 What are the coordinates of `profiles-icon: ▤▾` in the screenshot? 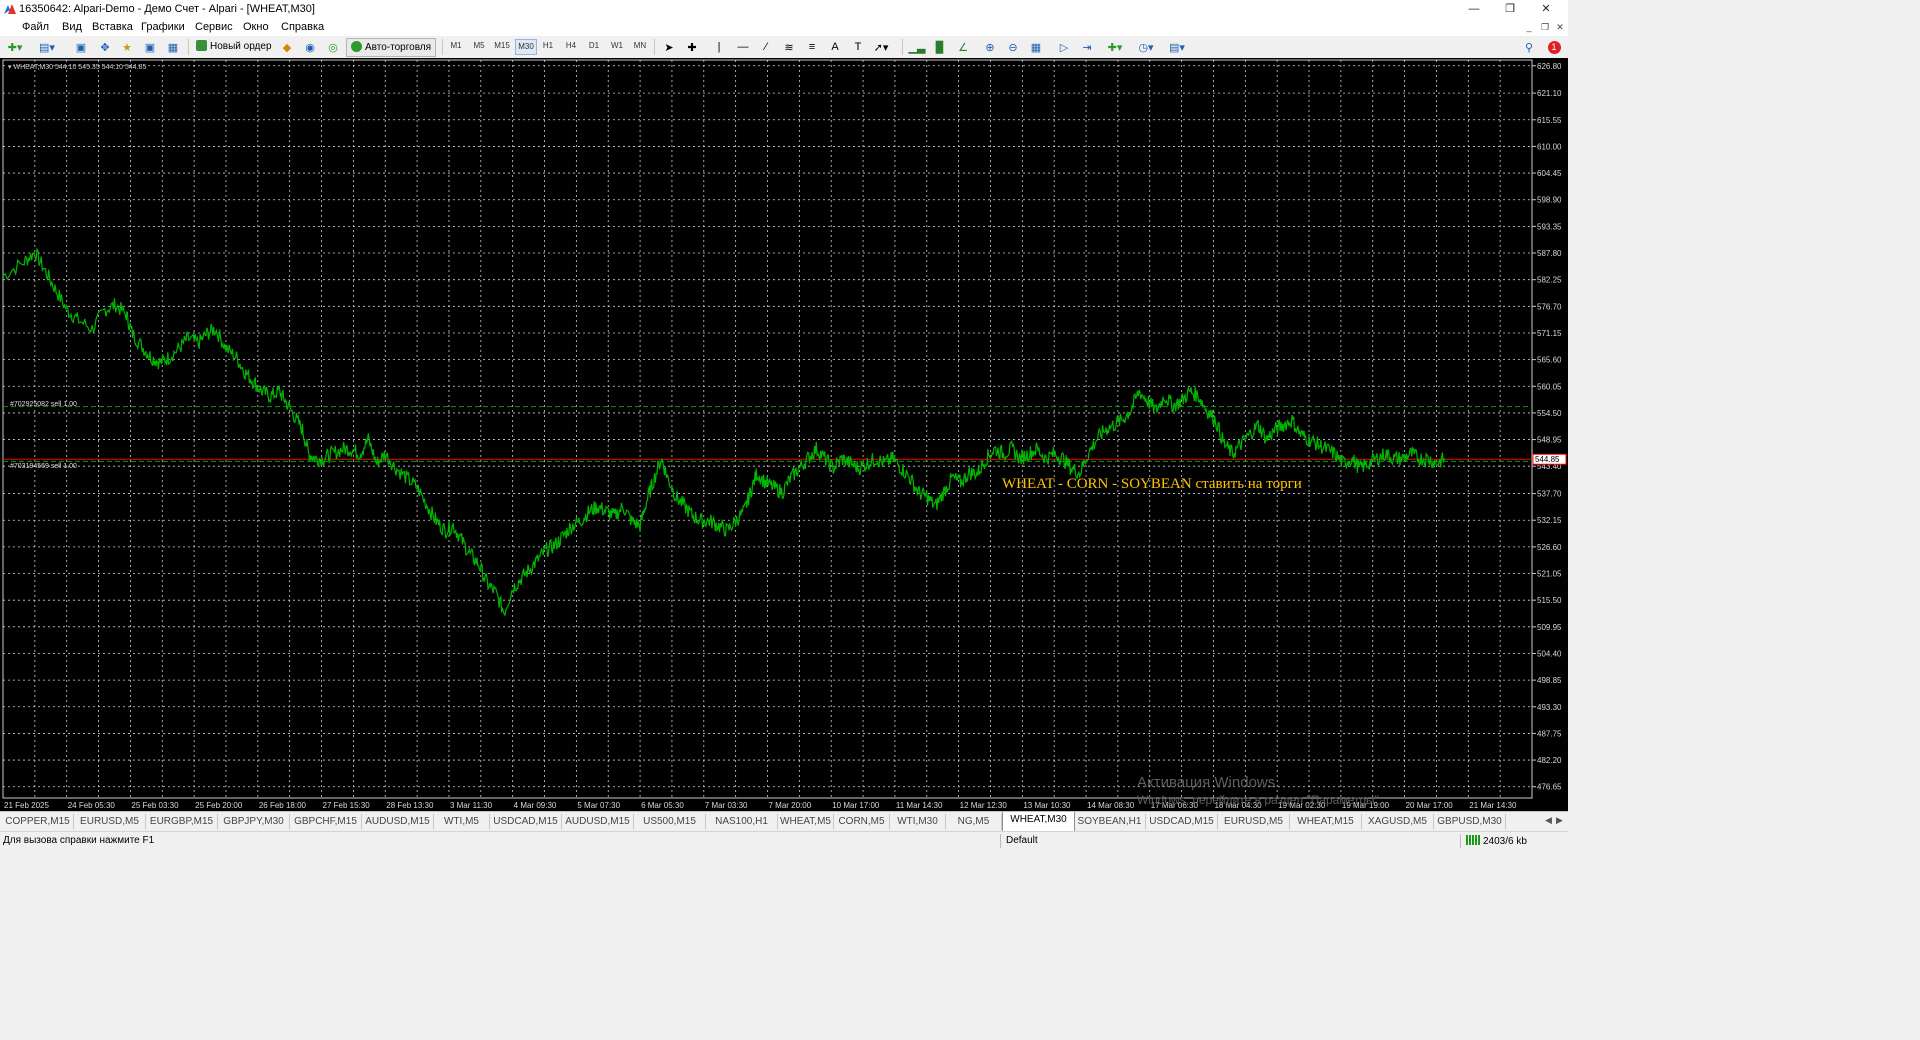 It's located at (47, 47).